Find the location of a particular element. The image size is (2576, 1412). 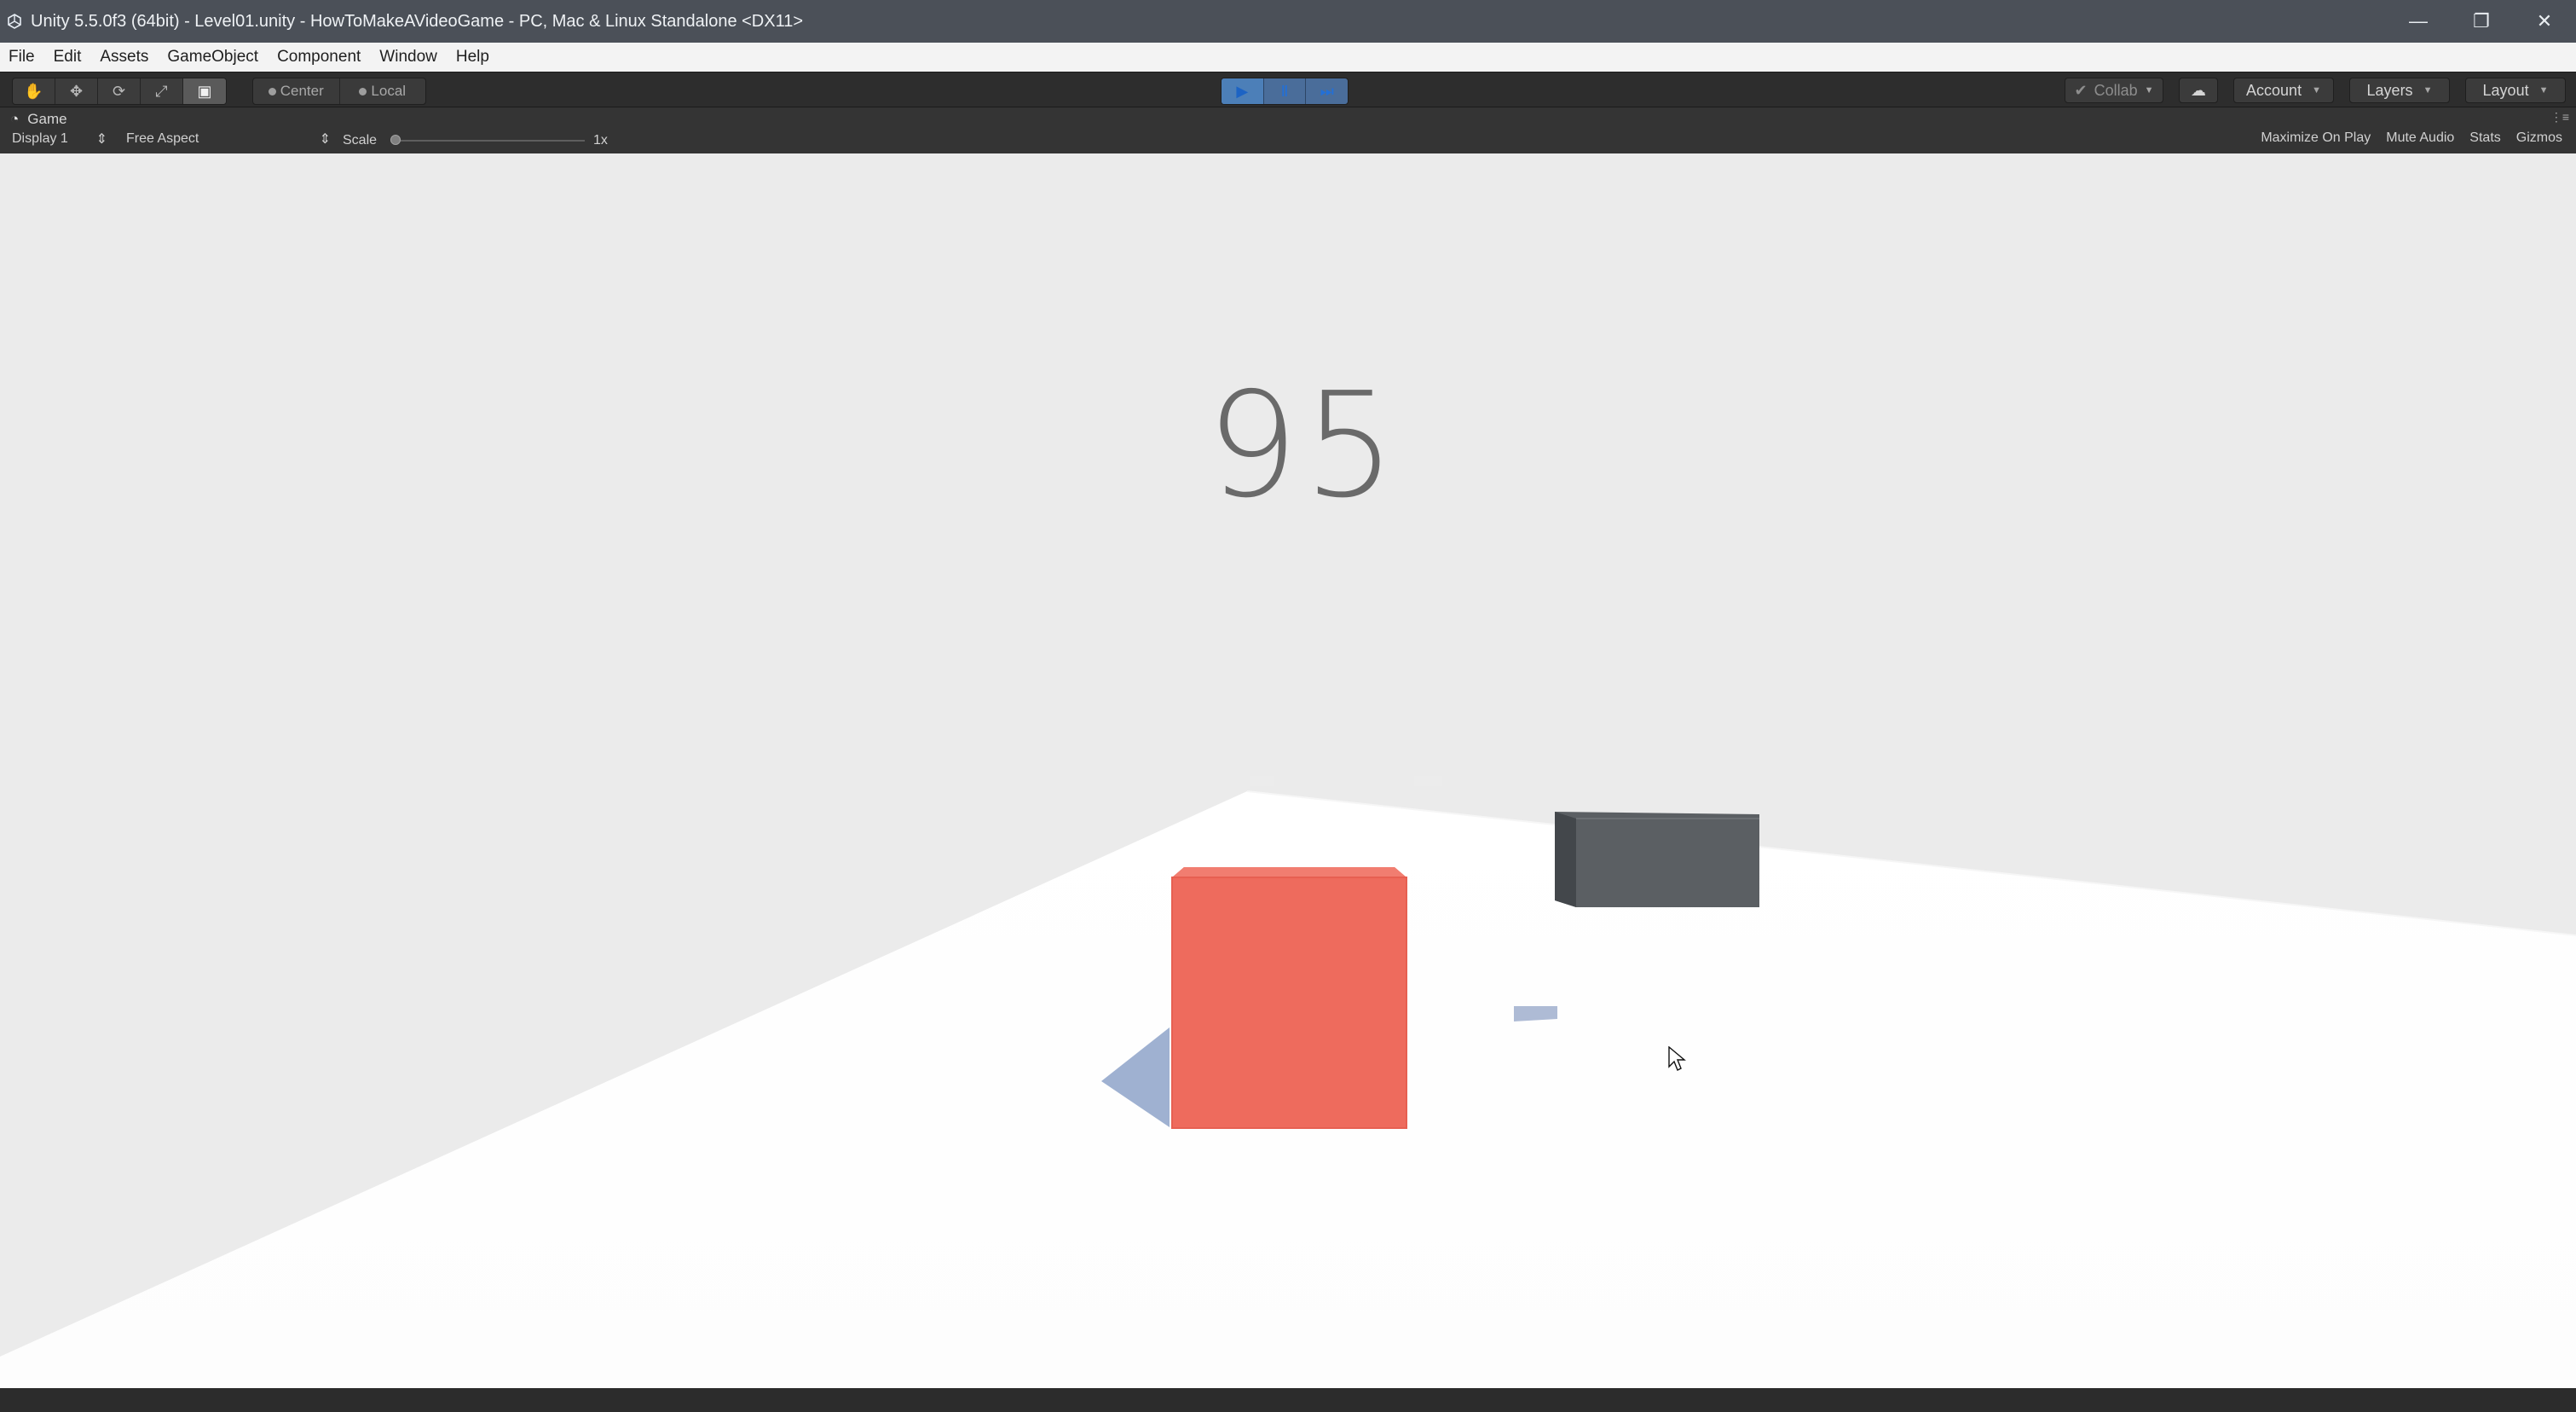

menu-file: File is located at coordinates (22, 57).